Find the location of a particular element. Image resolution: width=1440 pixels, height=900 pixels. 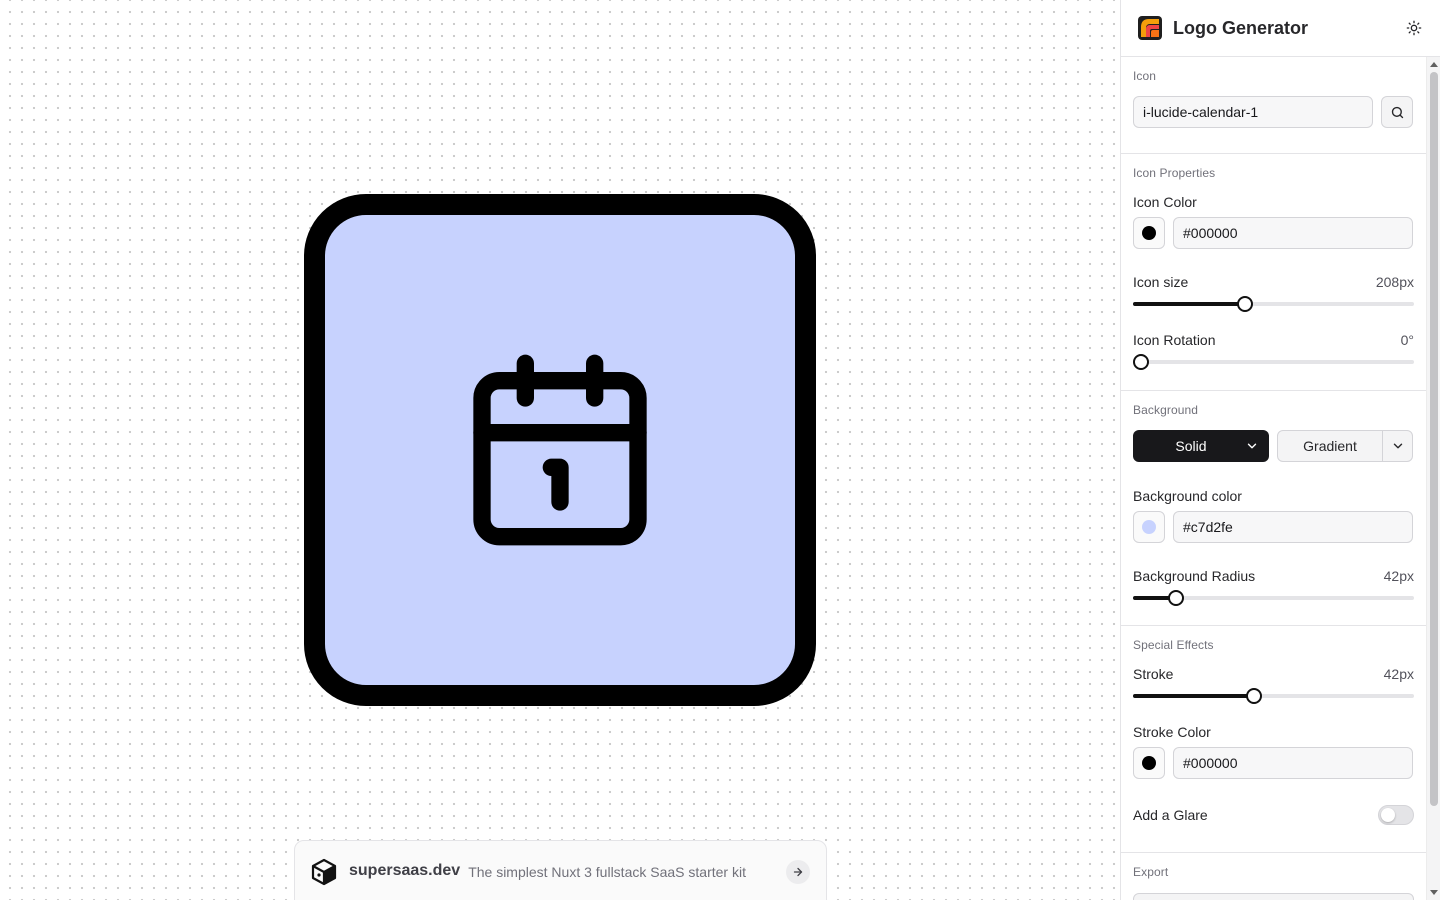

app-logo is located at coordinates (1150, 28).